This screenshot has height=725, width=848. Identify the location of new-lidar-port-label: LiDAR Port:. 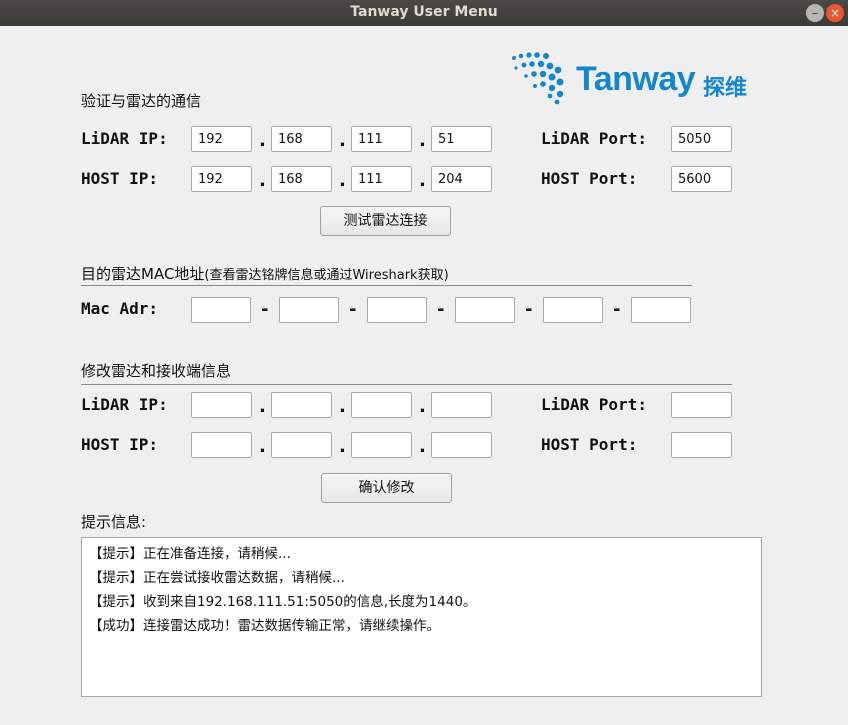
(594, 404).